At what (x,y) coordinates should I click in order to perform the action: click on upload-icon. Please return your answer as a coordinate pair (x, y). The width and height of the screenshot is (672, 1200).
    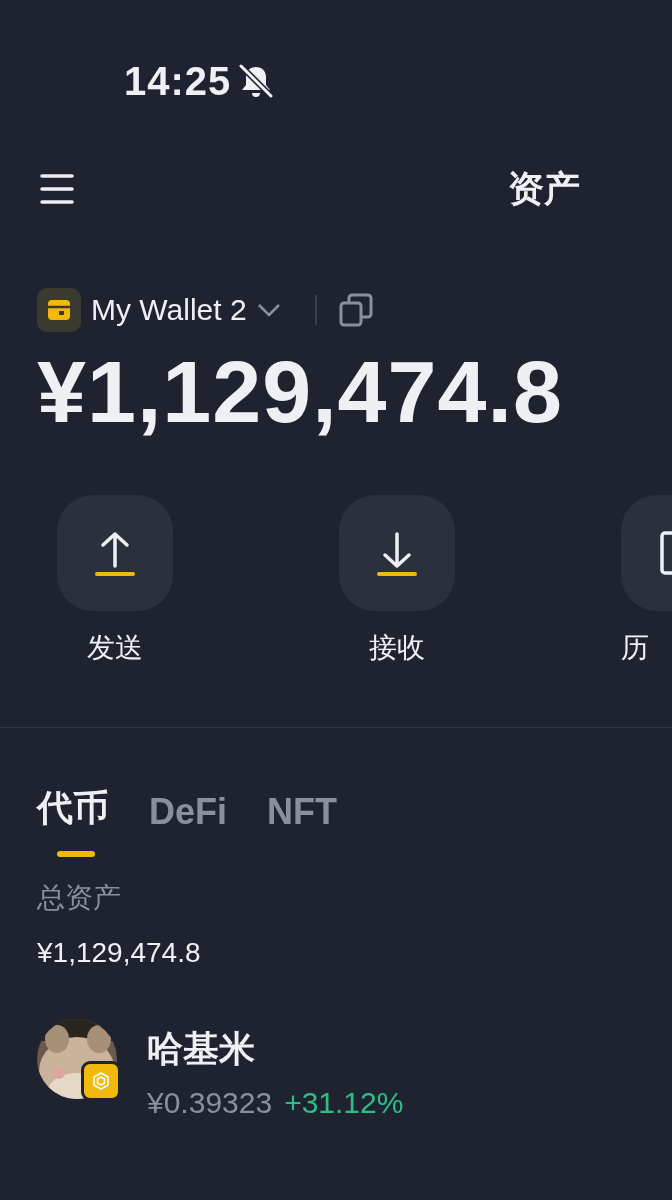
    Looking at the image, I should click on (115, 553).